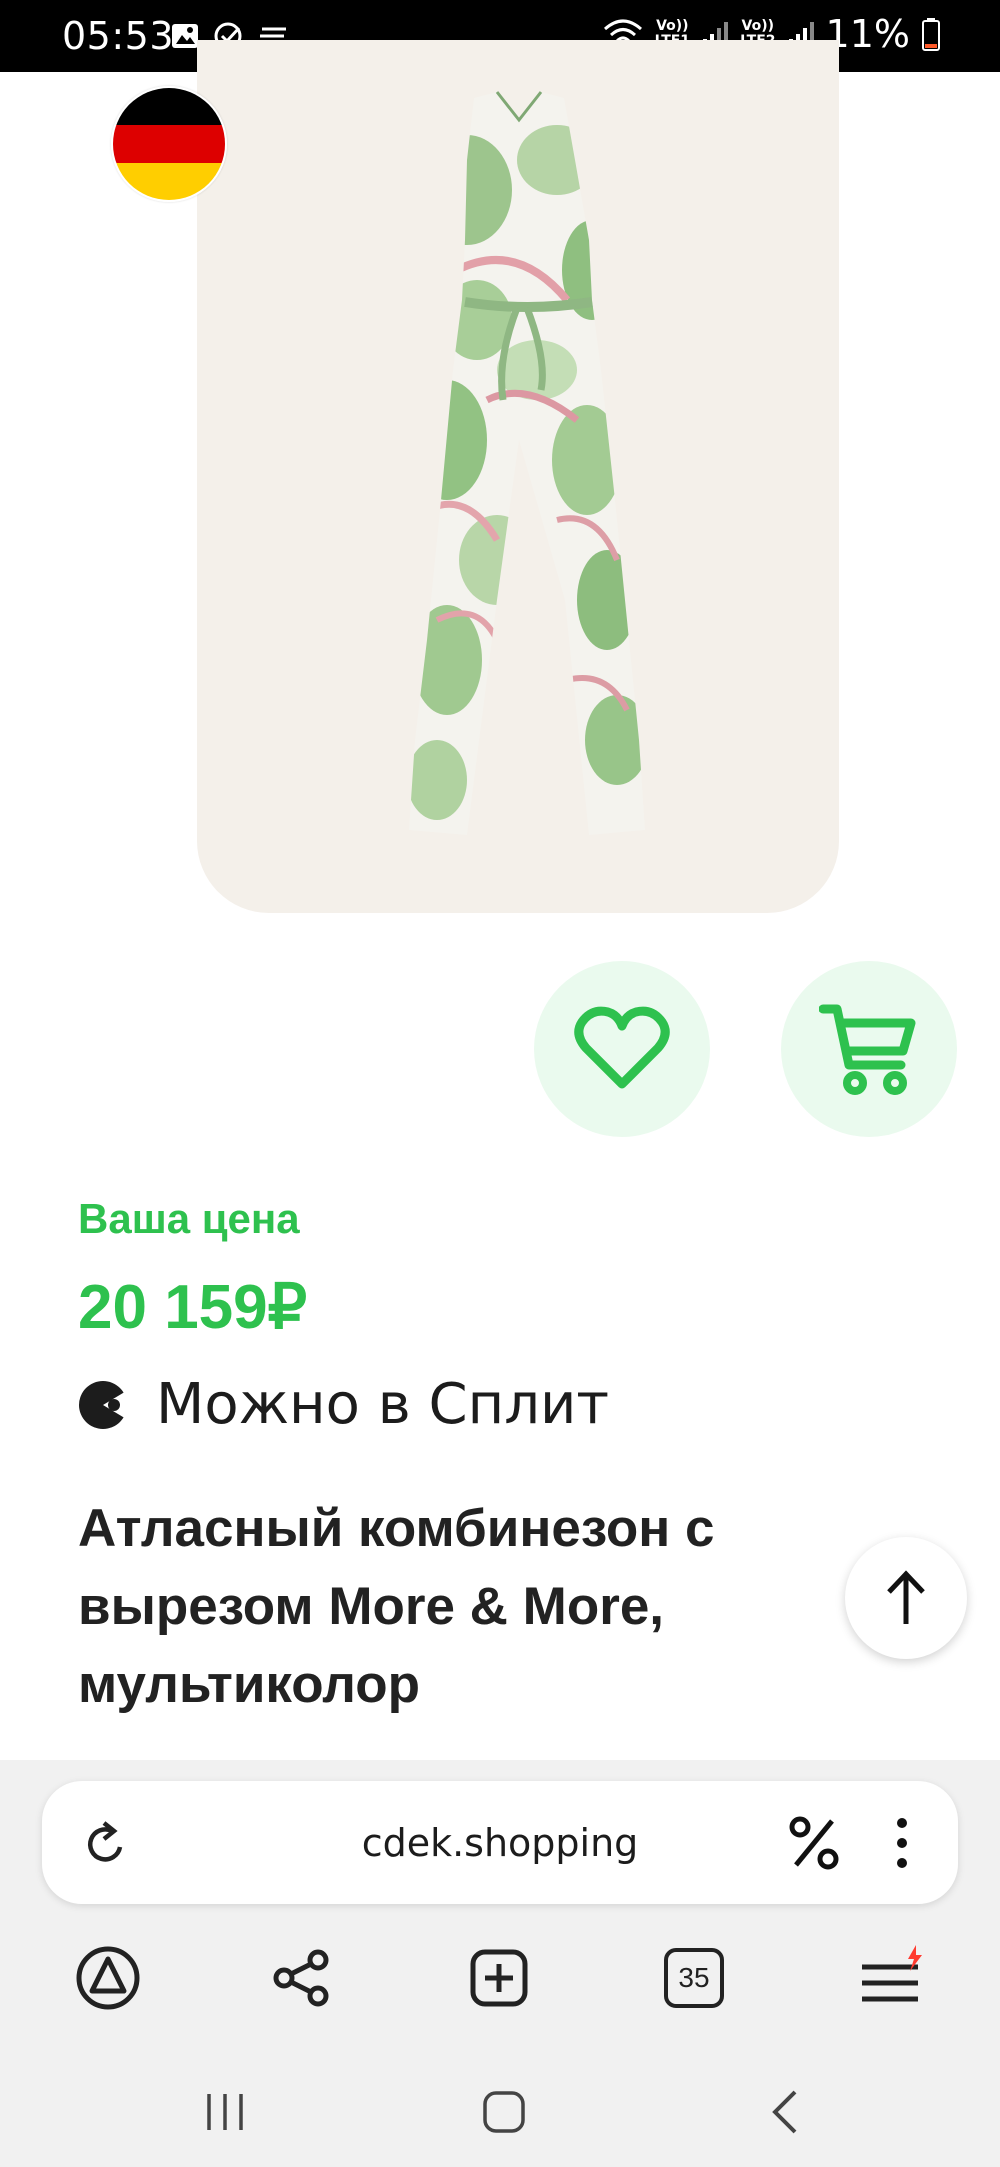 The height and width of the screenshot is (2167, 1000). What do you see at coordinates (672, 26) in the screenshot?
I see `volte-label: Vo))` at bounding box center [672, 26].